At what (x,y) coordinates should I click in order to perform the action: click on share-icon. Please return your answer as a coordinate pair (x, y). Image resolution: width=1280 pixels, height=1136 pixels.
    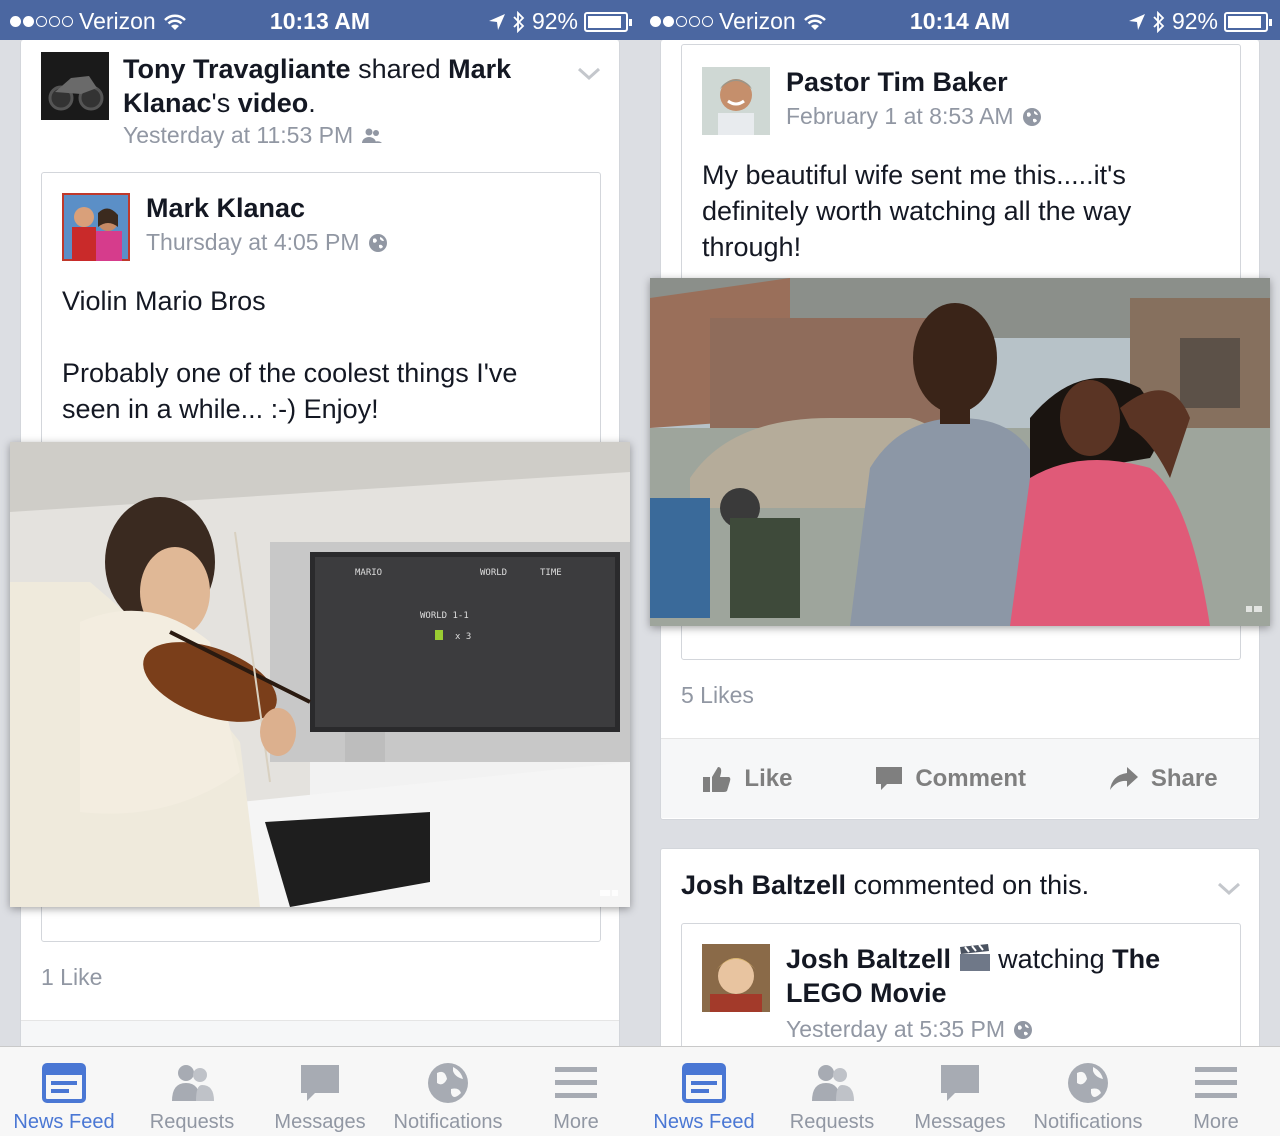
    Looking at the image, I should click on (1123, 778).